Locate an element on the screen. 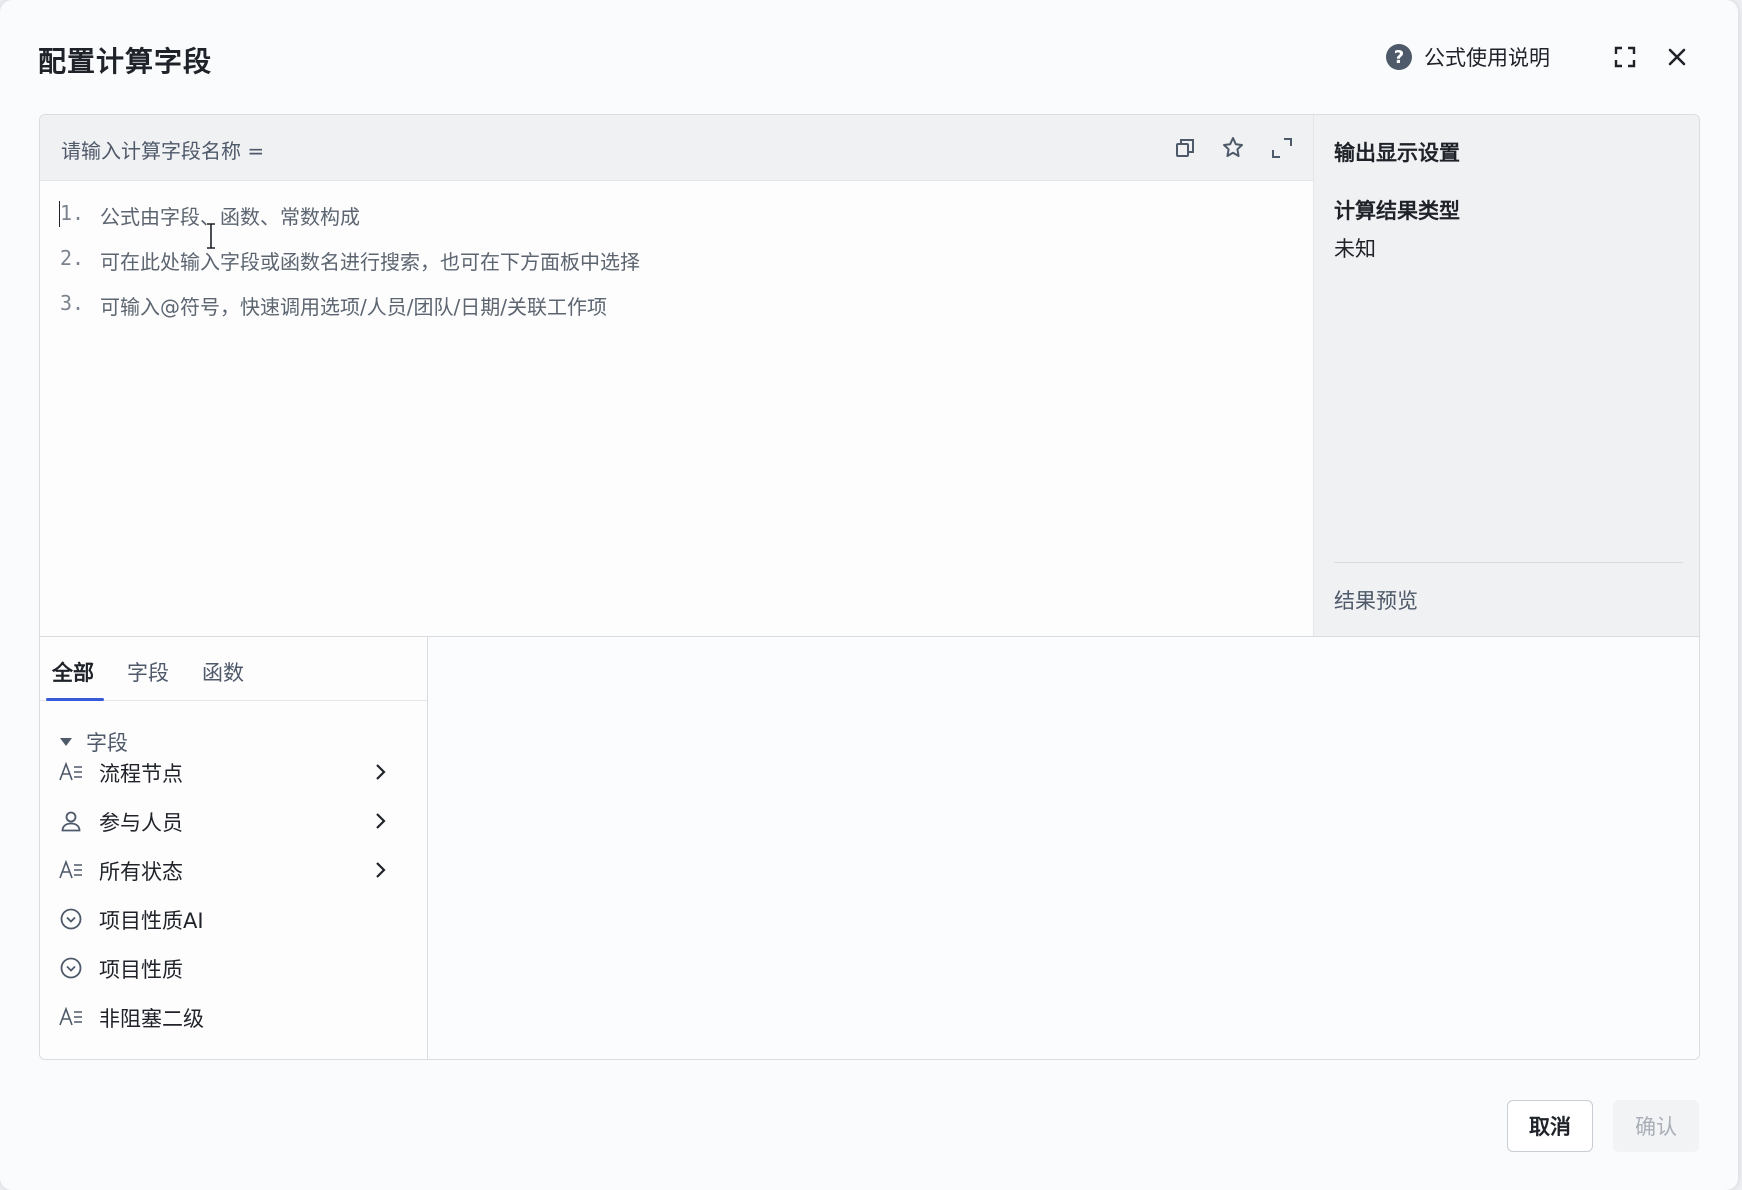 This screenshot has width=1742, height=1190. list-item-flow-node: 流程节点 is located at coordinates (233, 772).